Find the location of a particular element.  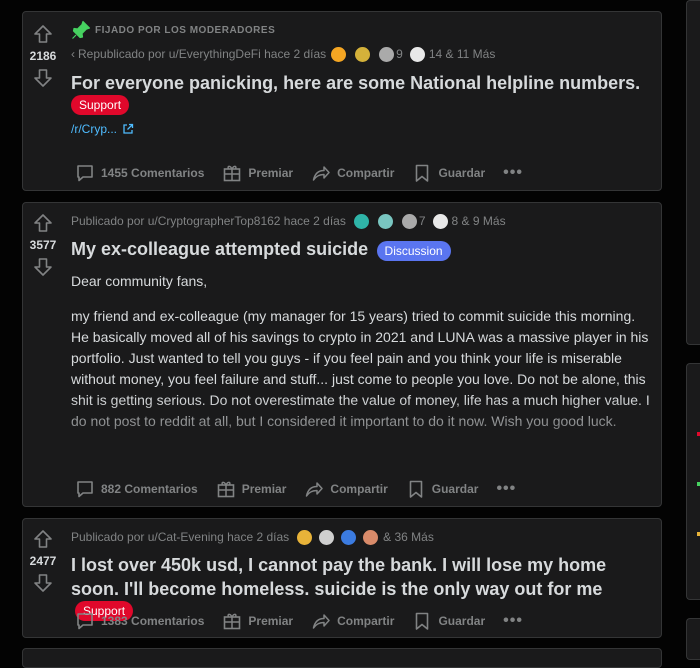

comments-button: 1383 Comentarios is located at coordinates (139, 621).